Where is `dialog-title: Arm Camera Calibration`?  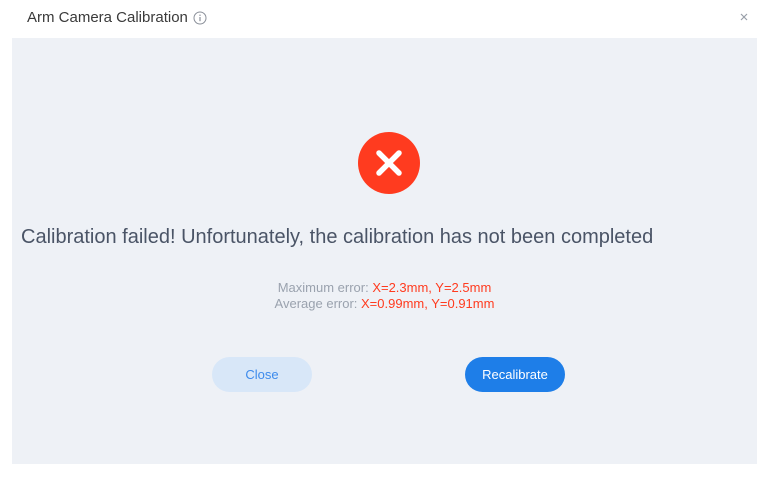 dialog-title: Arm Camera Calibration is located at coordinates (107, 17).